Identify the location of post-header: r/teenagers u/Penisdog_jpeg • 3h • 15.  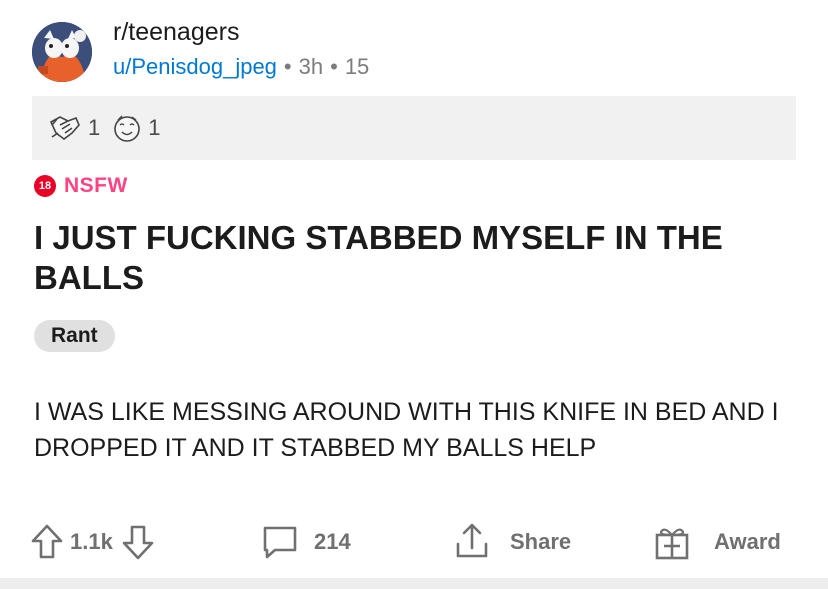
(412, 51).